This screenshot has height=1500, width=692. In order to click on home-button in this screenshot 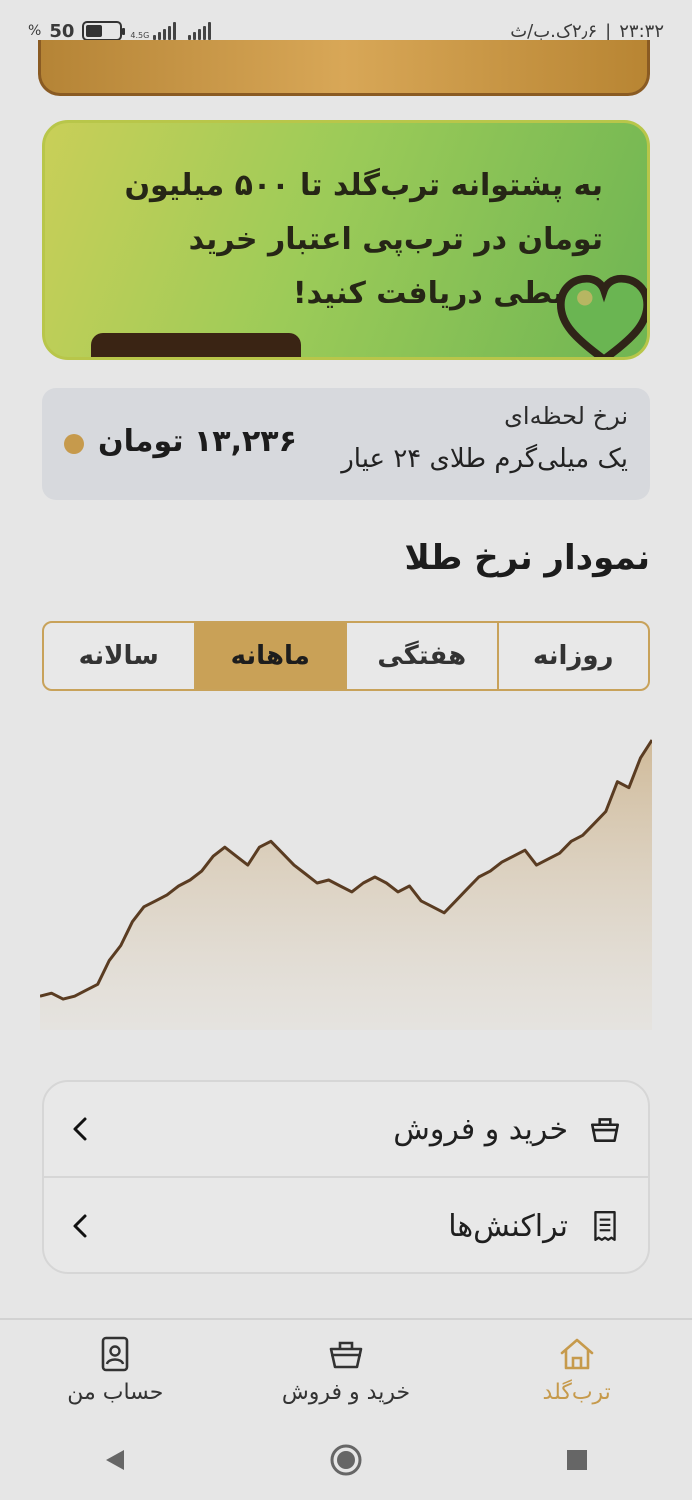, I will do `click(346, 1460)`.